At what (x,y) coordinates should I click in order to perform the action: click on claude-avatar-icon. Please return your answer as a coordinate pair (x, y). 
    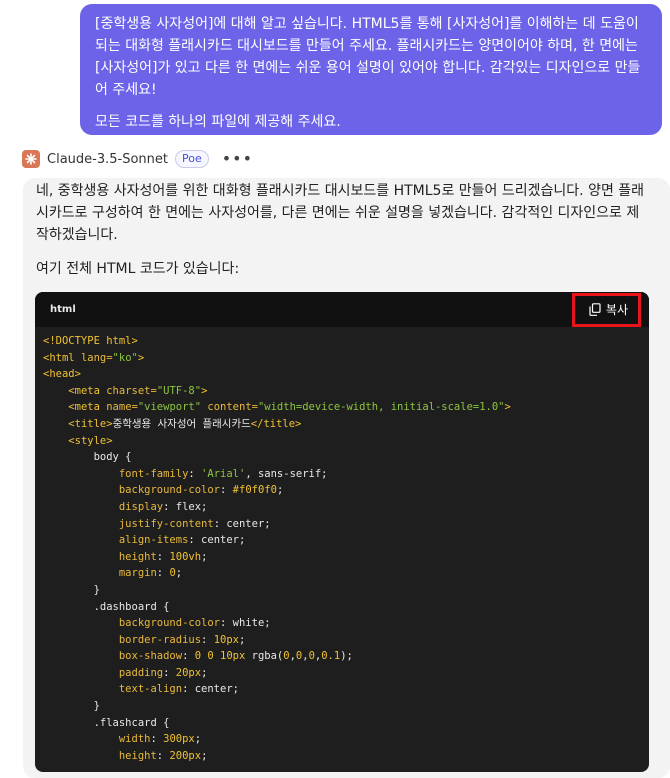
    Looking at the image, I should click on (31, 159).